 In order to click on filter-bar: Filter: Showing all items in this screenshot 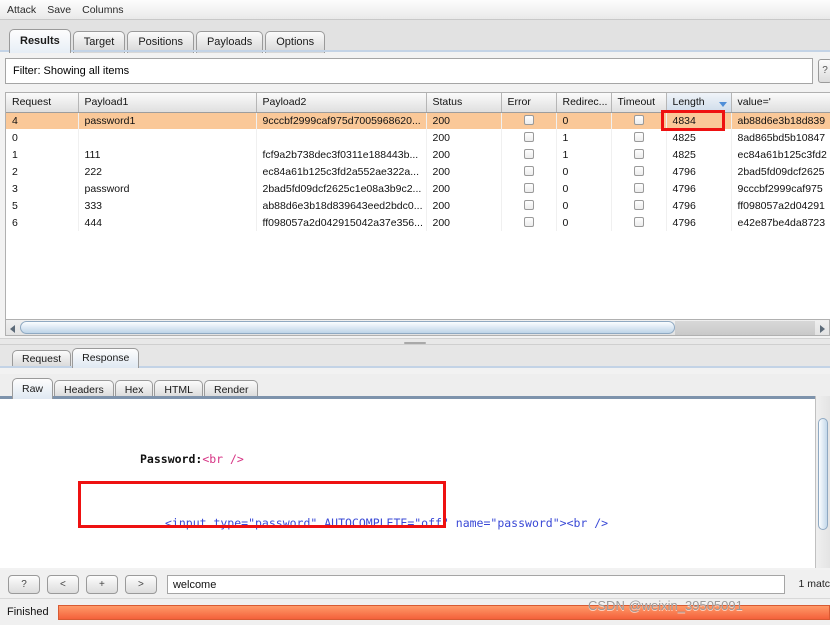, I will do `click(409, 71)`.